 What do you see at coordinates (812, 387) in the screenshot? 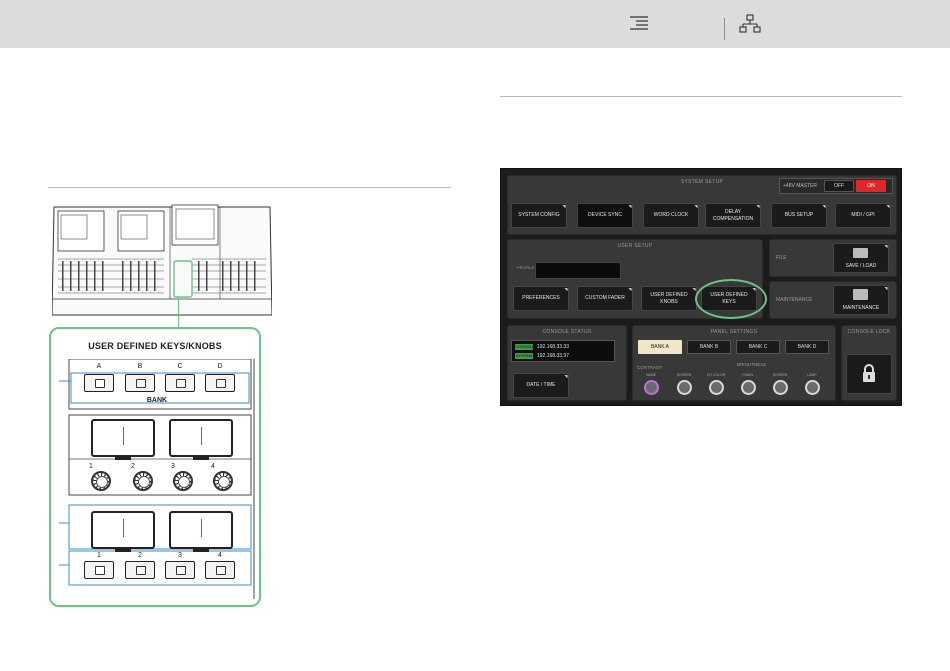
I see `brightness-lamp-knob` at bounding box center [812, 387].